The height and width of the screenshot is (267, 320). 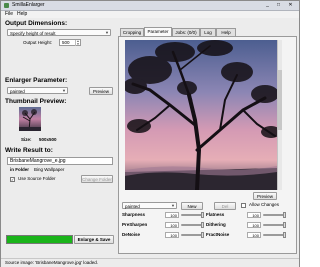 What do you see at coordinates (19, 169) in the screenshot?
I see `in-folder-label: in Folder` at bounding box center [19, 169].